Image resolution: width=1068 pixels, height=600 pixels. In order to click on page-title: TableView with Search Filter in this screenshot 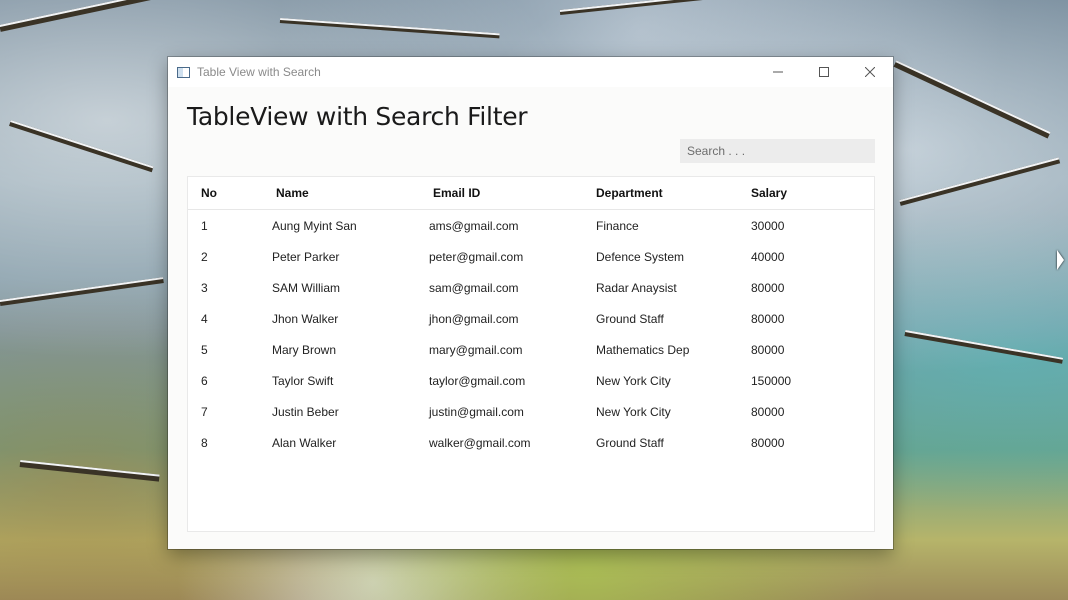, I will do `click(357, 116)`.